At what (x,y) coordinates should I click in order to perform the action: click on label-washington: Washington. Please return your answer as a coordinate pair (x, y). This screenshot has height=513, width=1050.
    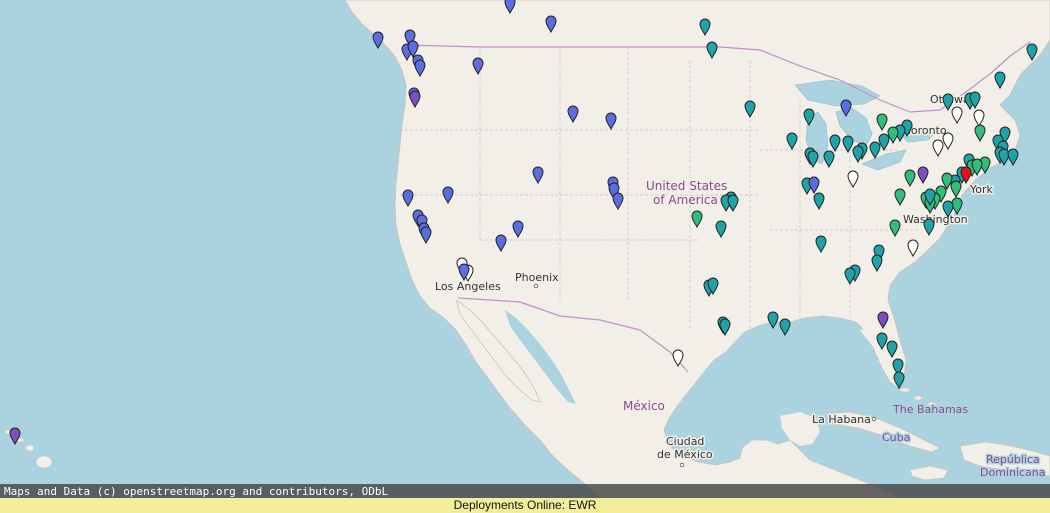
    Looking at the image, I should click on (935, 219).